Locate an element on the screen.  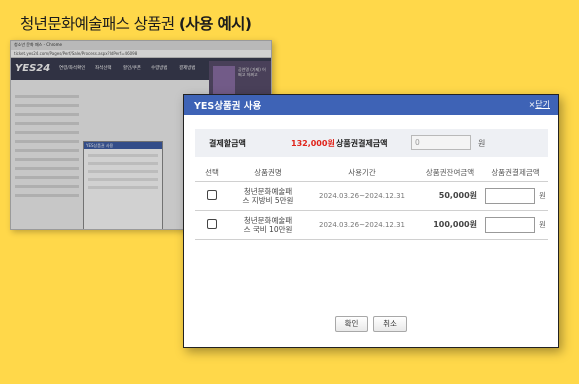
close-button: ×닫기 is located at coordinates (539, 104).